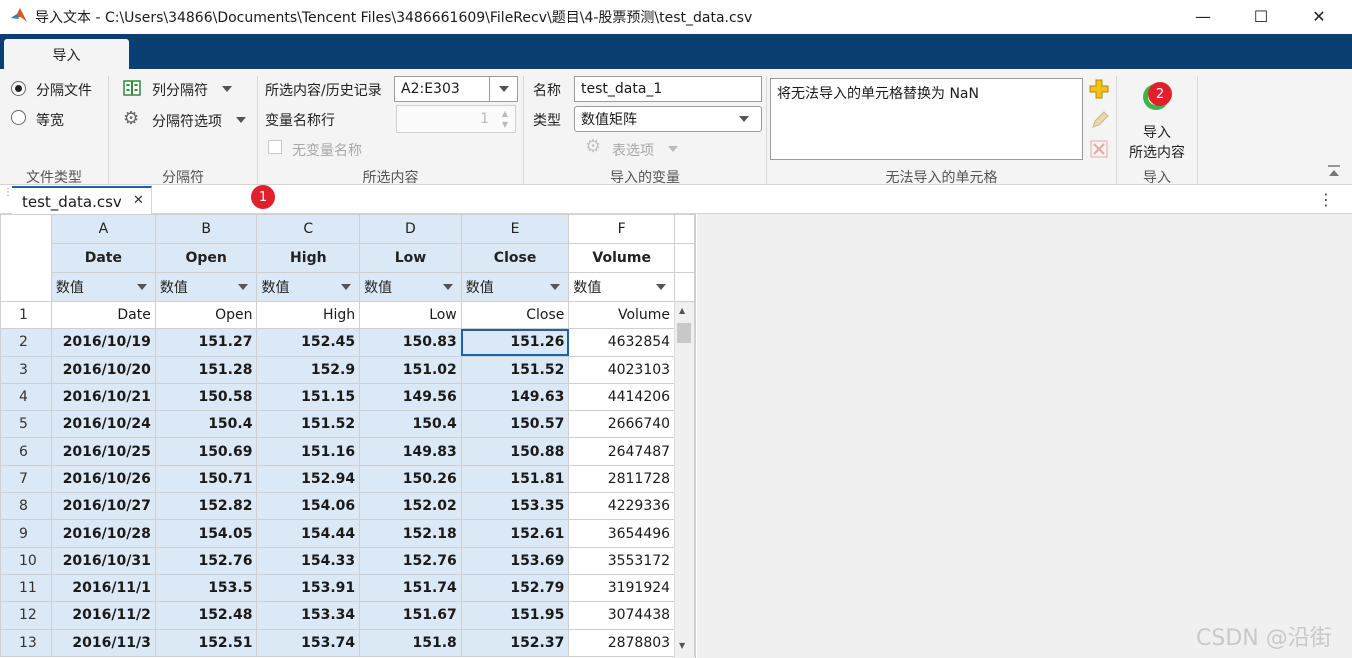  I want to click on table-cell: Close, so click(515, 315).